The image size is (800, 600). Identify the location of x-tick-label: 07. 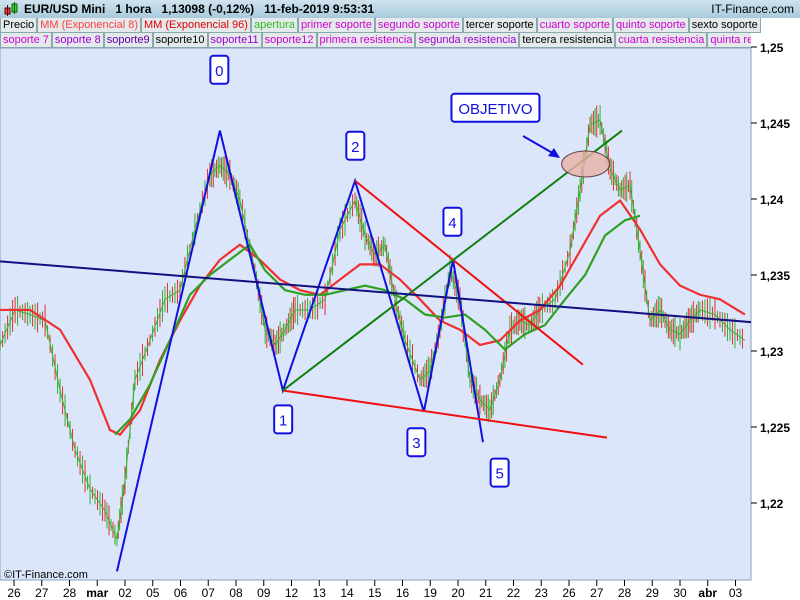
(209, 593).